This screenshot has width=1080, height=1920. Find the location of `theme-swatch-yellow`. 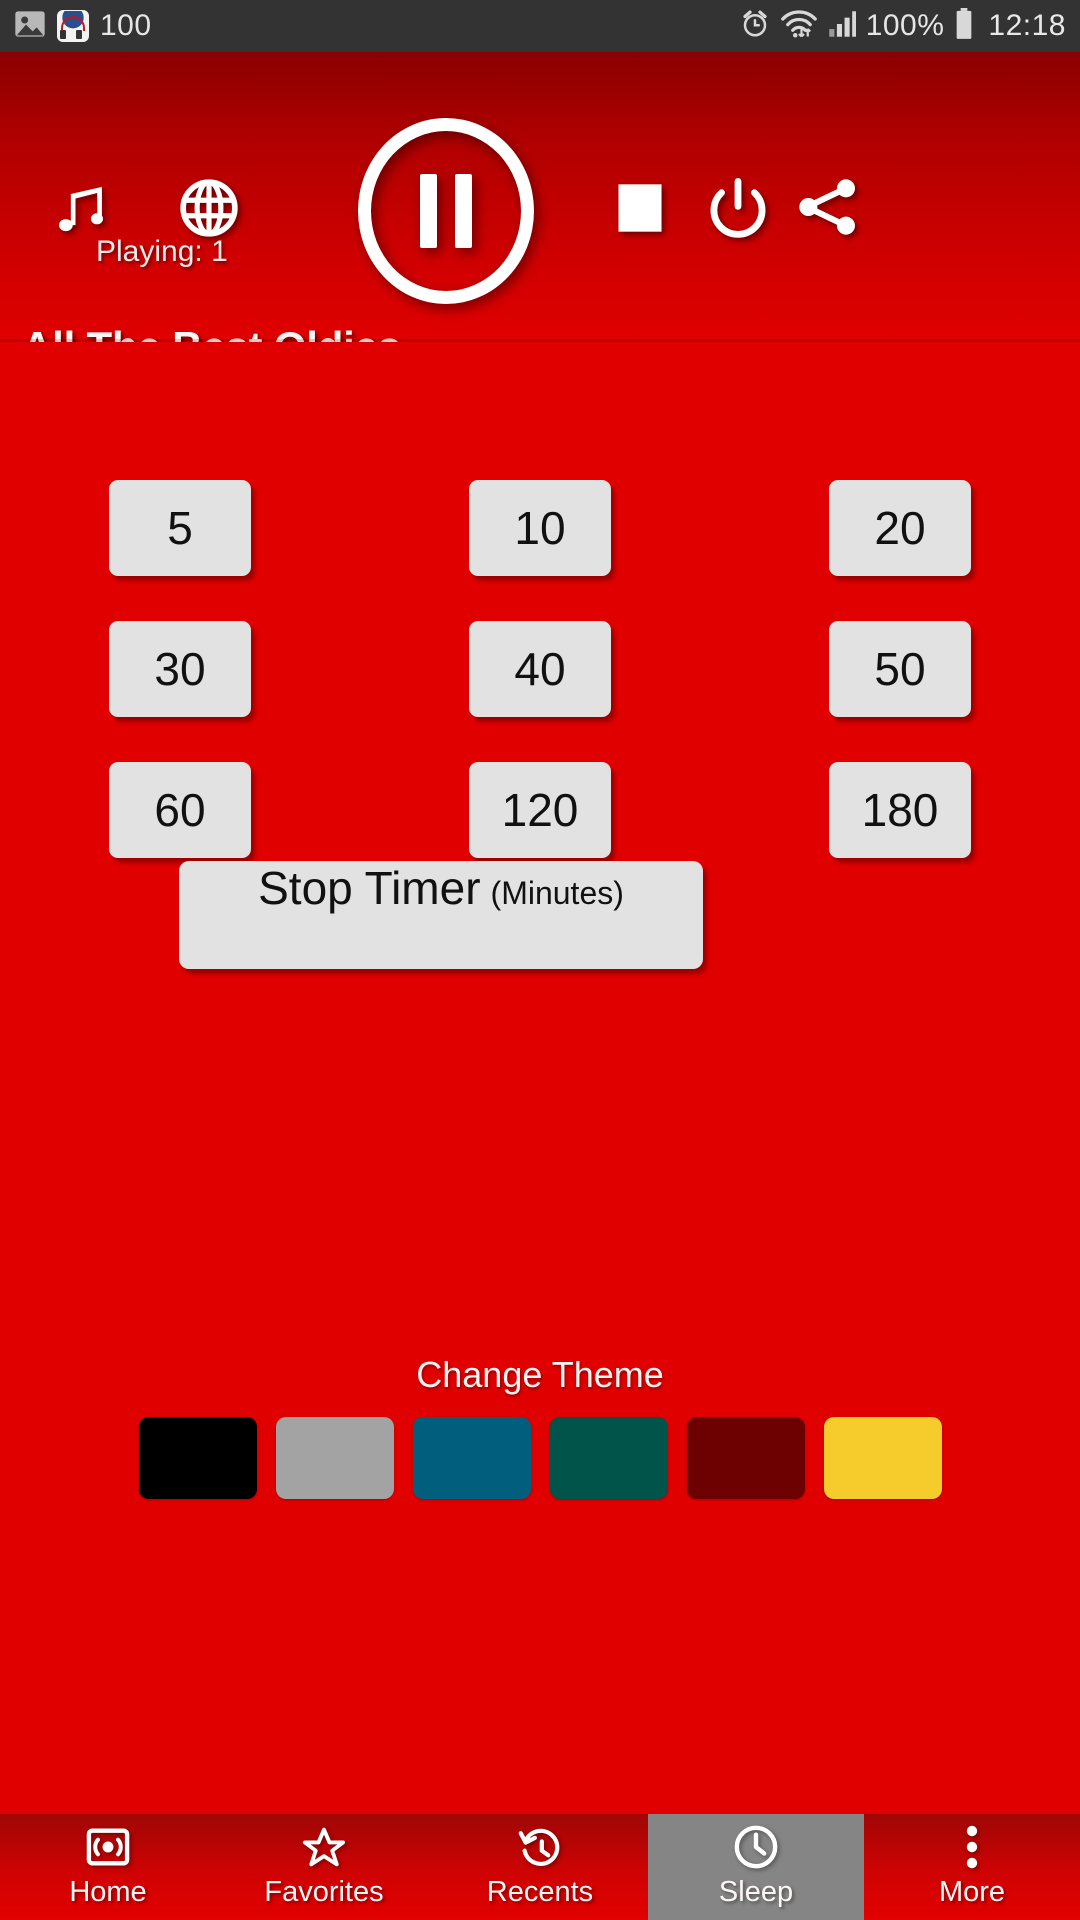

theme-swatch-yellow is located at coordinates (882, 1458).